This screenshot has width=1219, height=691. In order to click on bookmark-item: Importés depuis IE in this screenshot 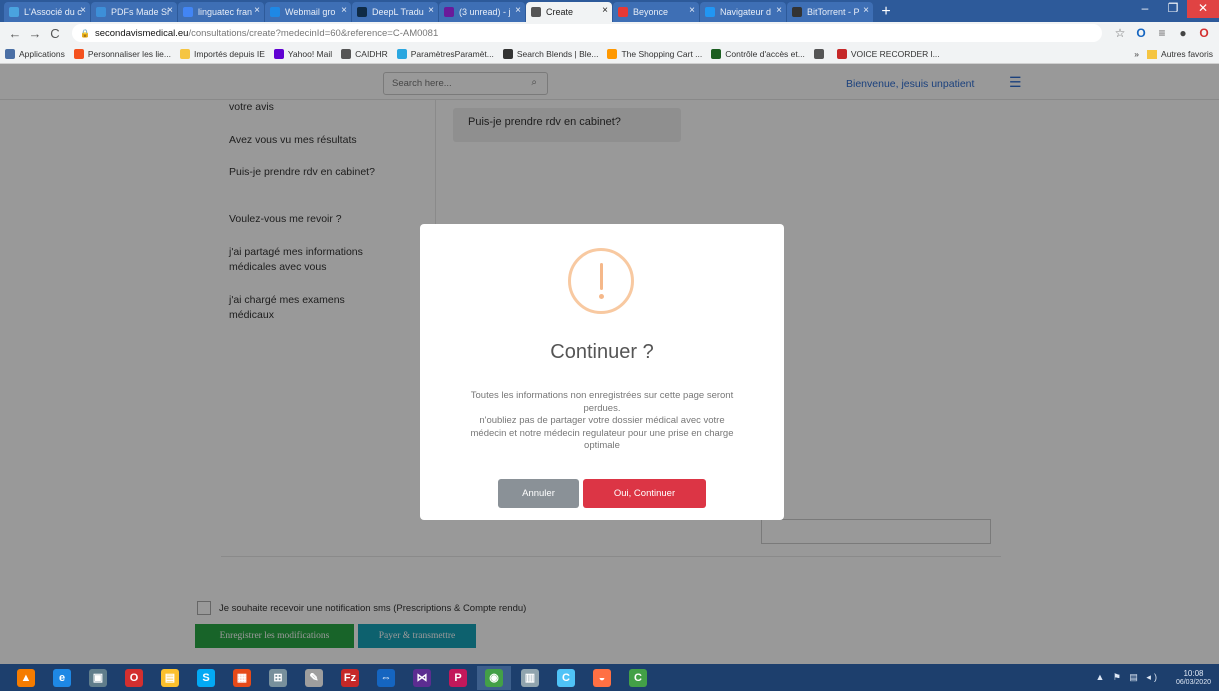, I will do `click(222, 53)`.